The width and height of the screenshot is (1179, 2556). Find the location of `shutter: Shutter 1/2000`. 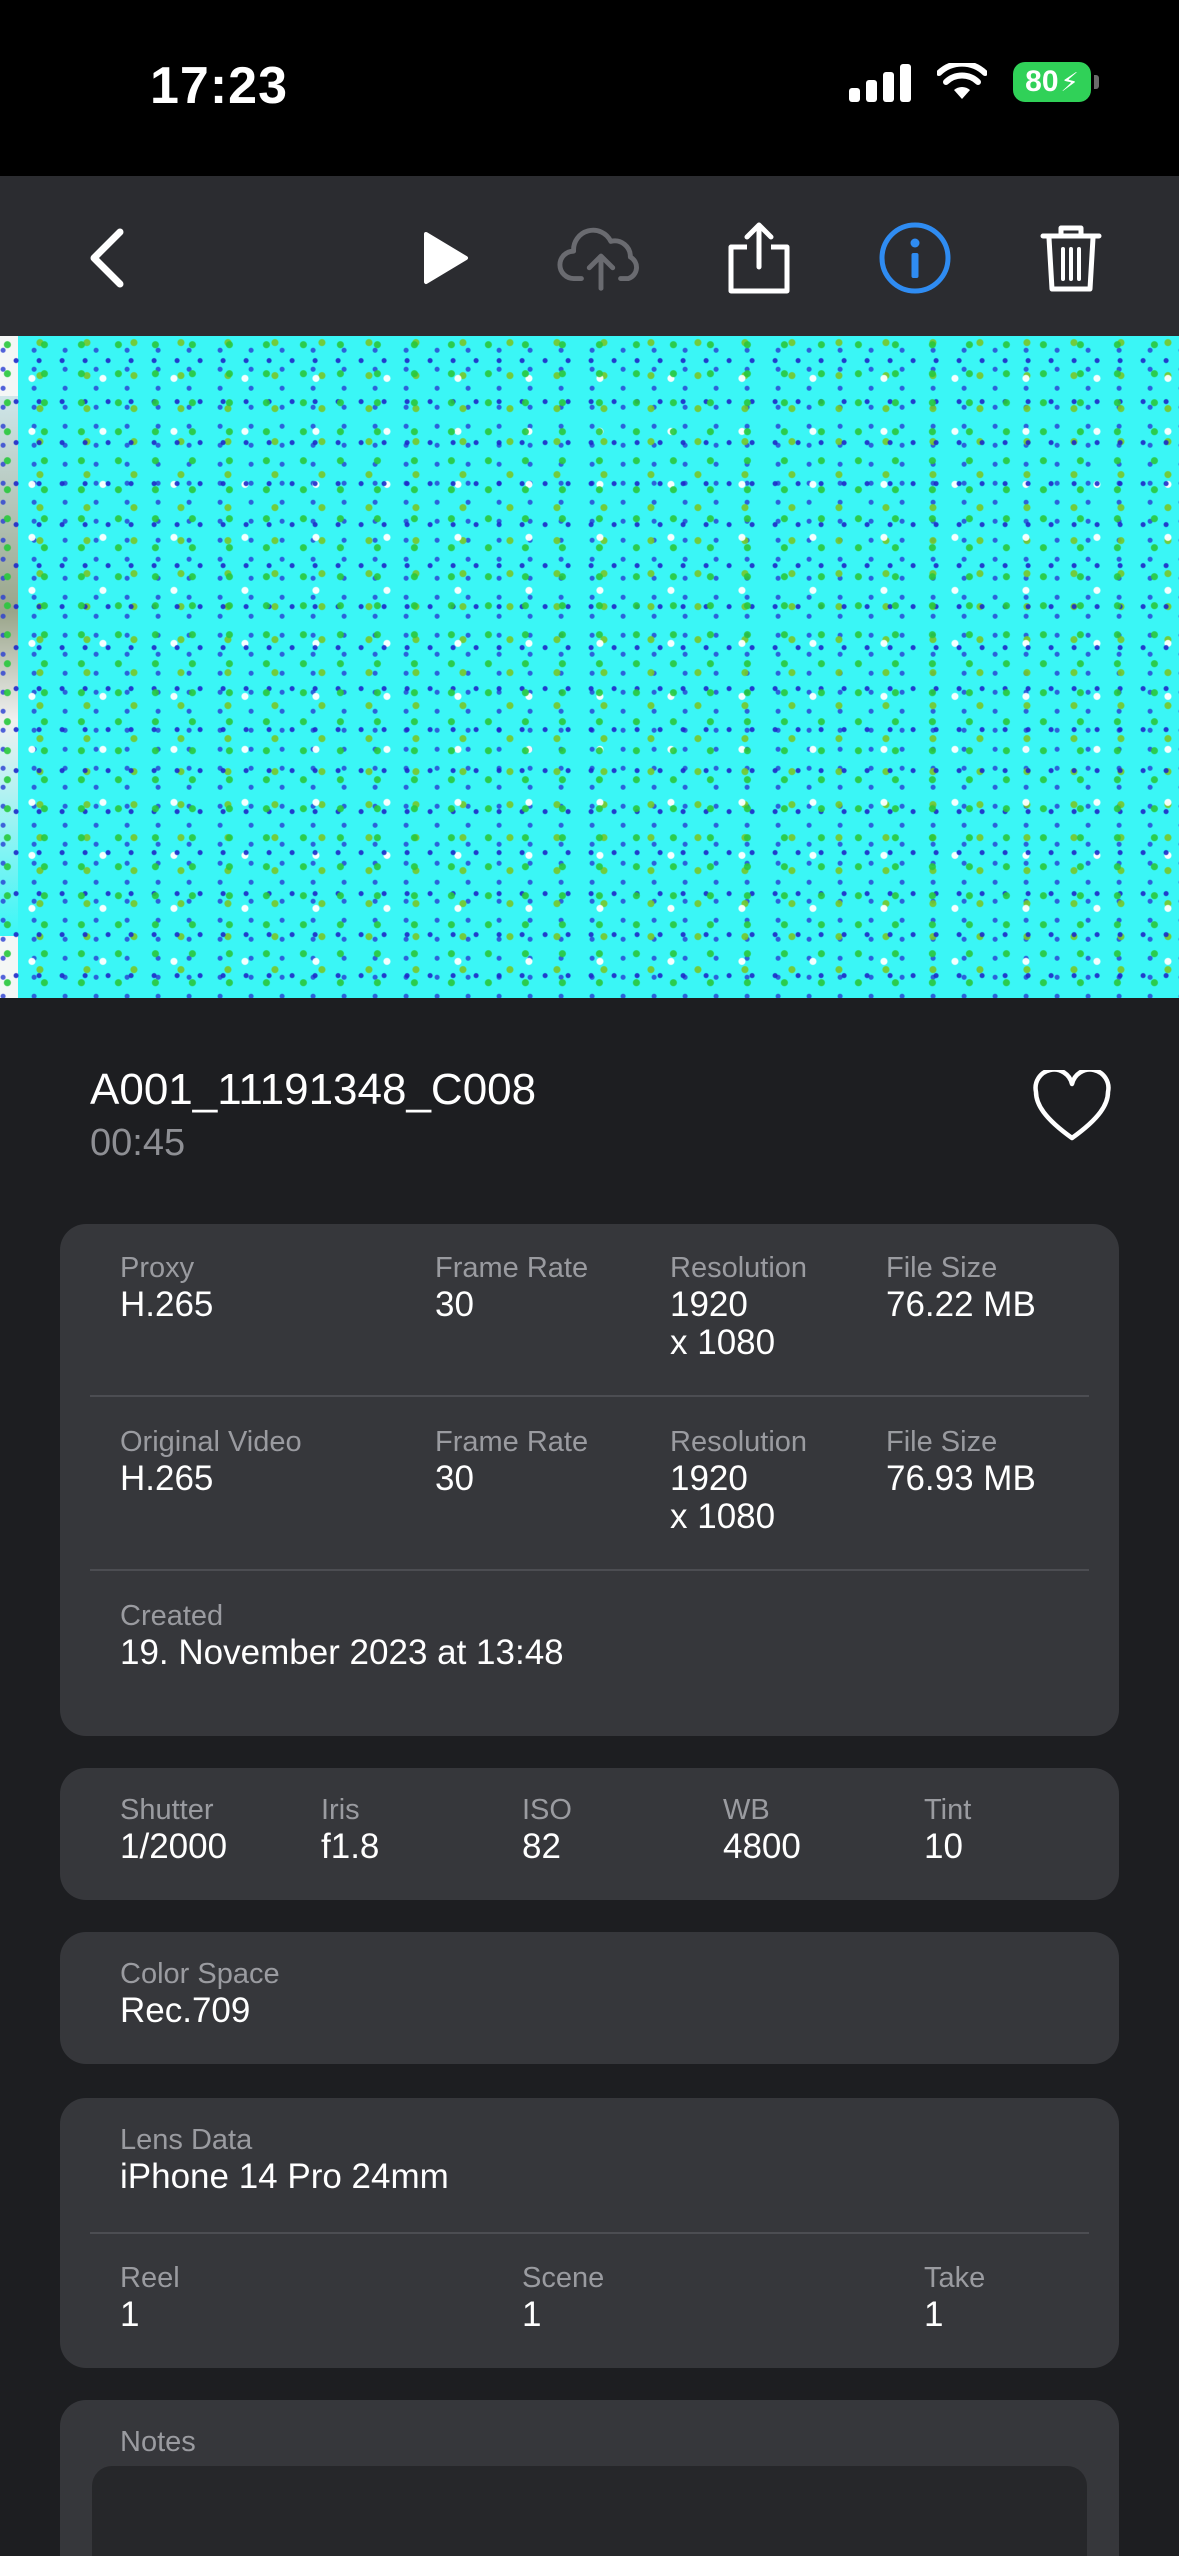

shutter: Shutter 1/2000 is located at coordinates (173, 1829).